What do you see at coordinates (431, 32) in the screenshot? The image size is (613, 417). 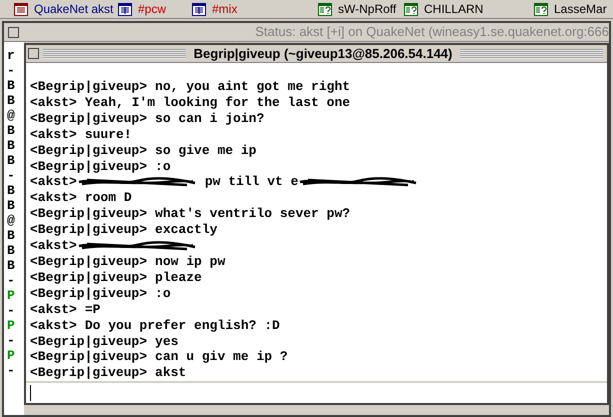 I see `window-title: Status: akst [+i] on QuakeNet (wineasy1.se.quakenet.org:666` at bounding box center [431, 32].